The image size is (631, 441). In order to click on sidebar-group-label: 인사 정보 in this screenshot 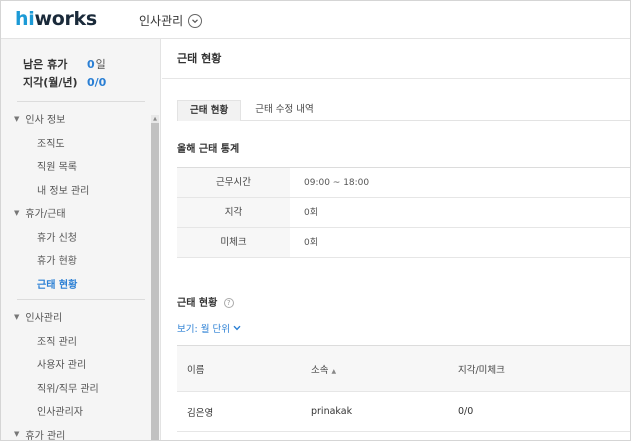, I will do `click(45, 121)`.